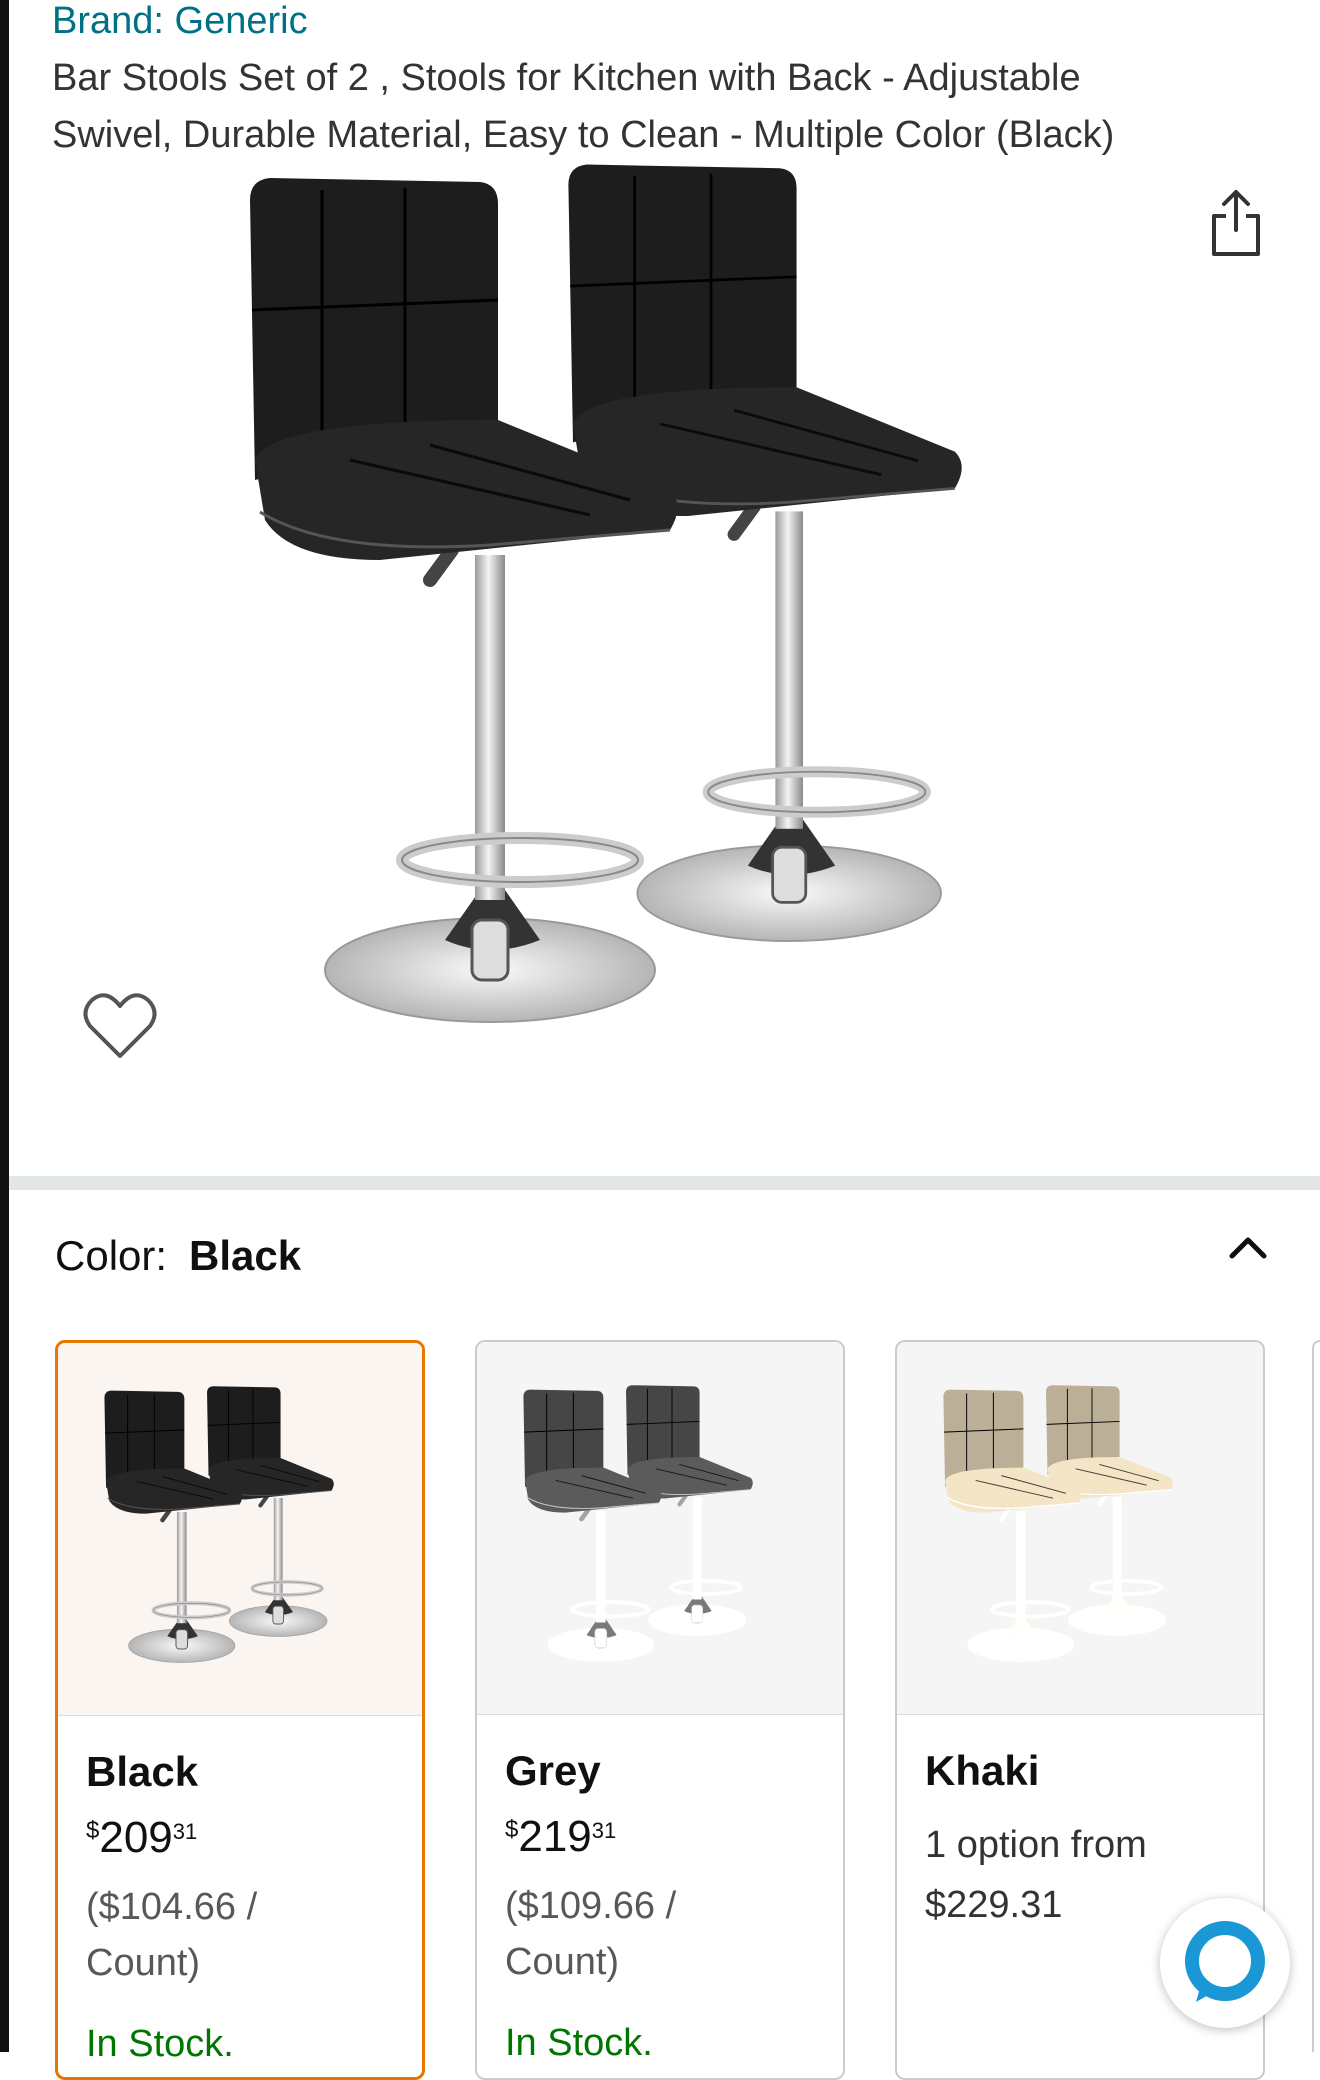 This screenshot has width=1320, height=2080. I want to click on swatch-name: Black, so click(142, 1771).